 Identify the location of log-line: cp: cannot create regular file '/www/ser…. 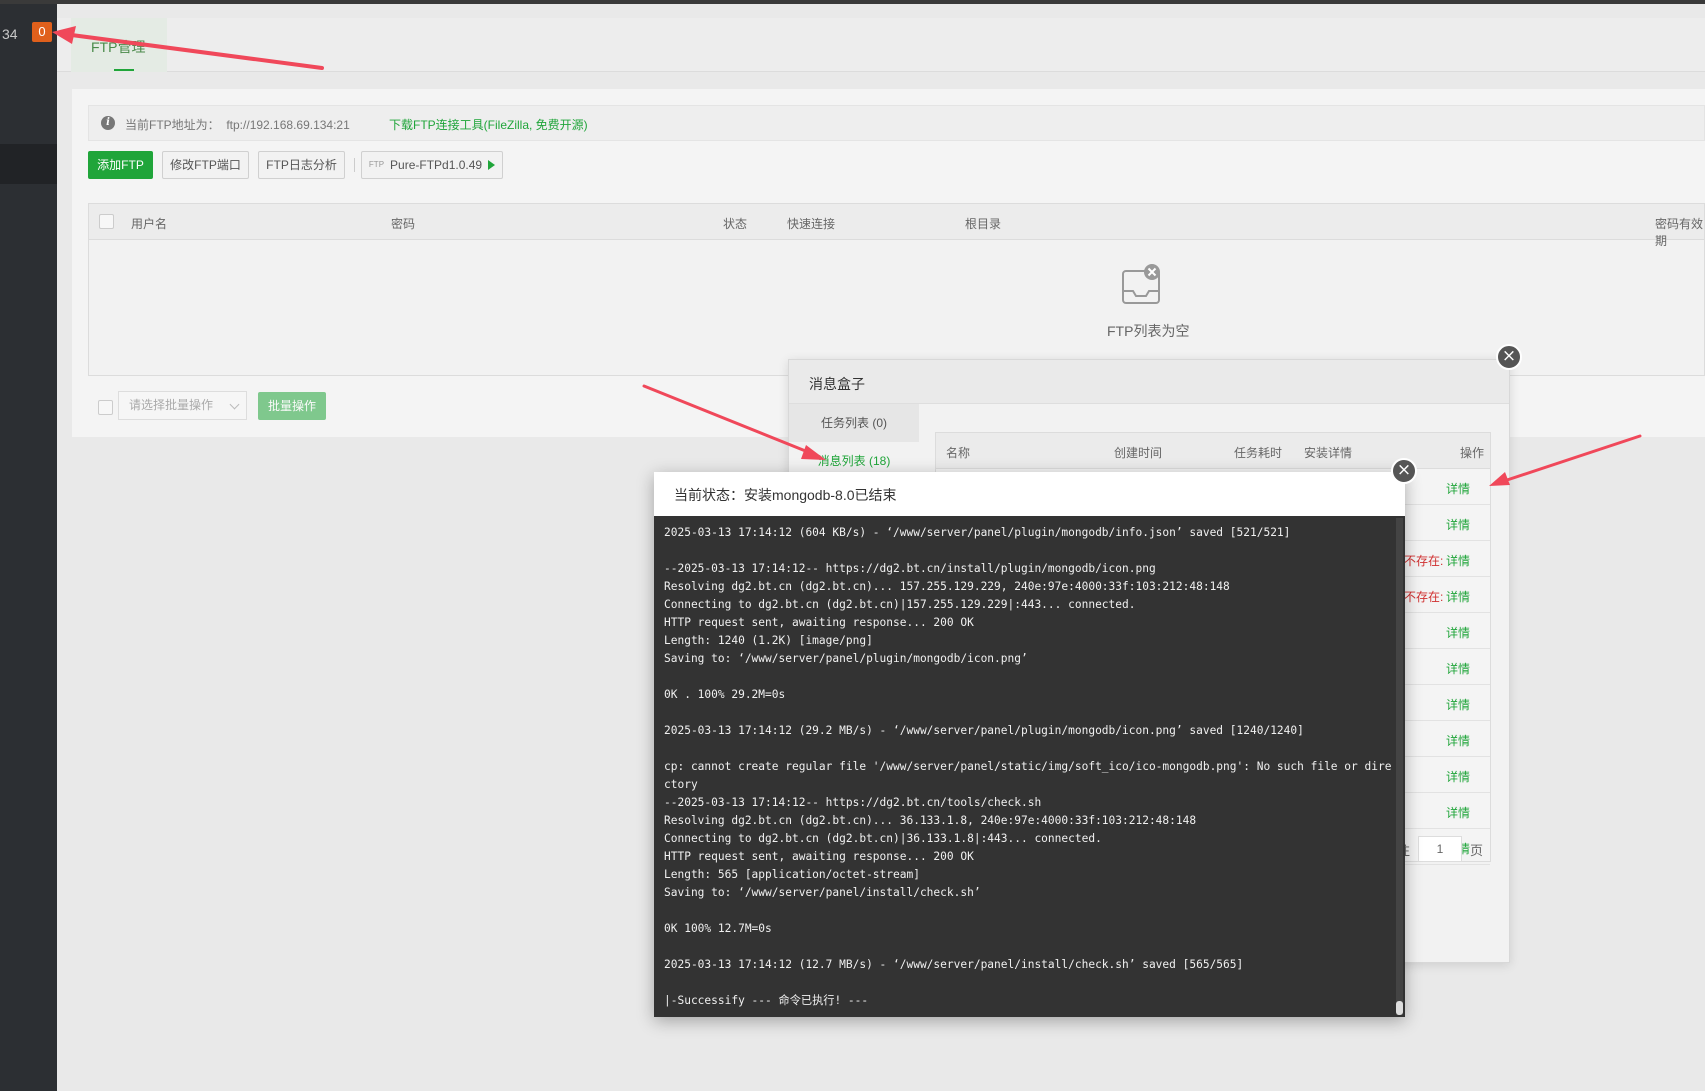
(1028, 775).